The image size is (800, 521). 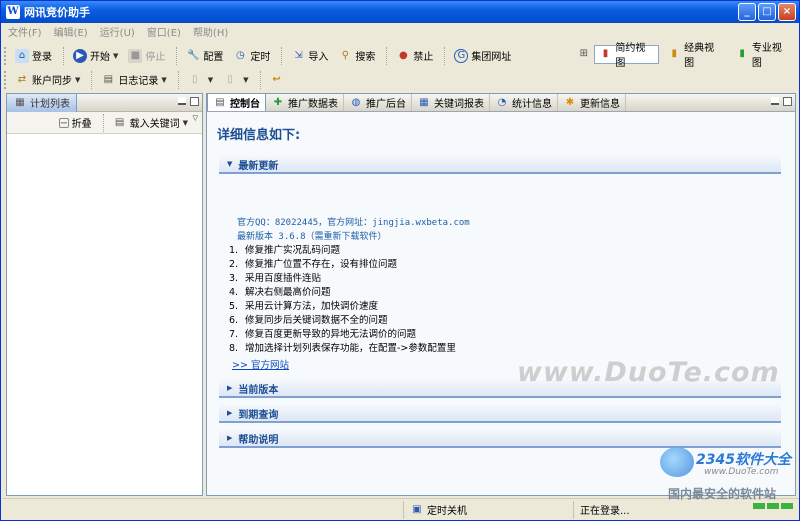 What do you see at coordinates (154, 124) in the screenshot?
I see `load-keywords-label: 载入关键词` at bounding box center [154, 124].